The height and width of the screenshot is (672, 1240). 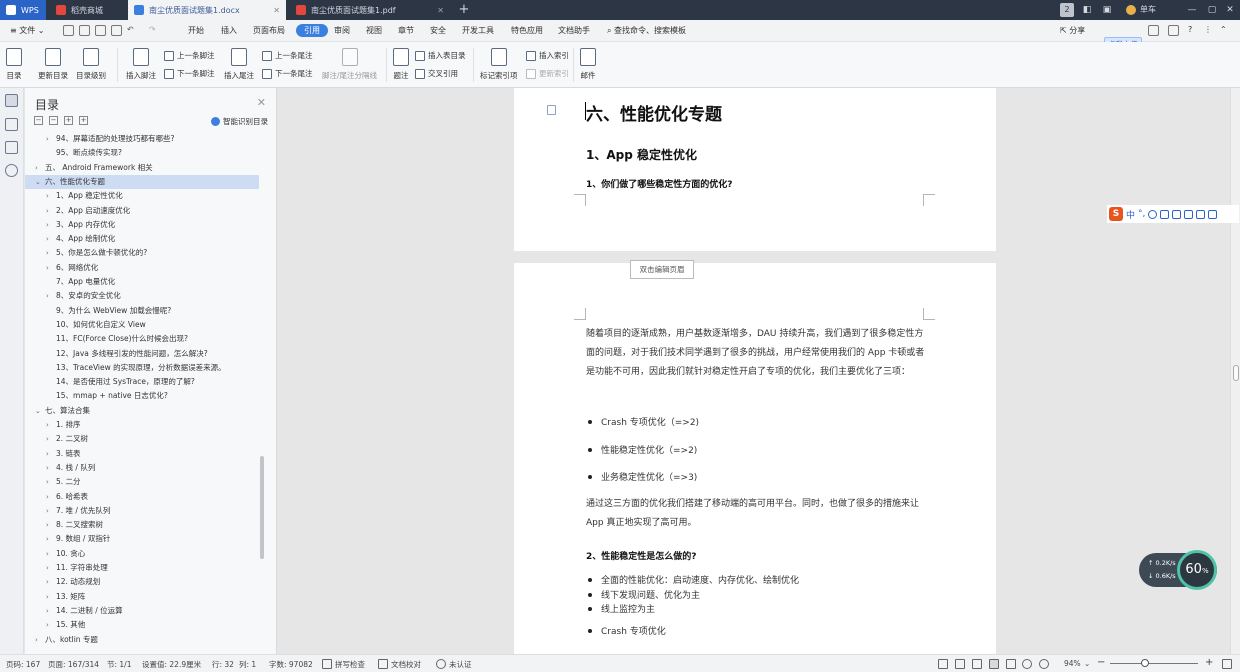 I want to click on layout-icon: ▣, so click(x=1107, y=10).